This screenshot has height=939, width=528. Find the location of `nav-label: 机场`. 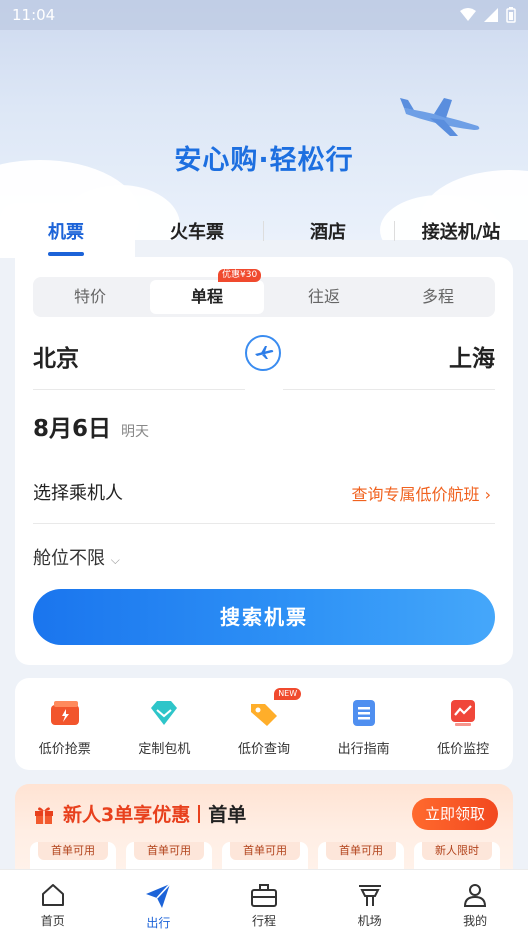

nav-label: 机场 is located at coordinates (369, 921).